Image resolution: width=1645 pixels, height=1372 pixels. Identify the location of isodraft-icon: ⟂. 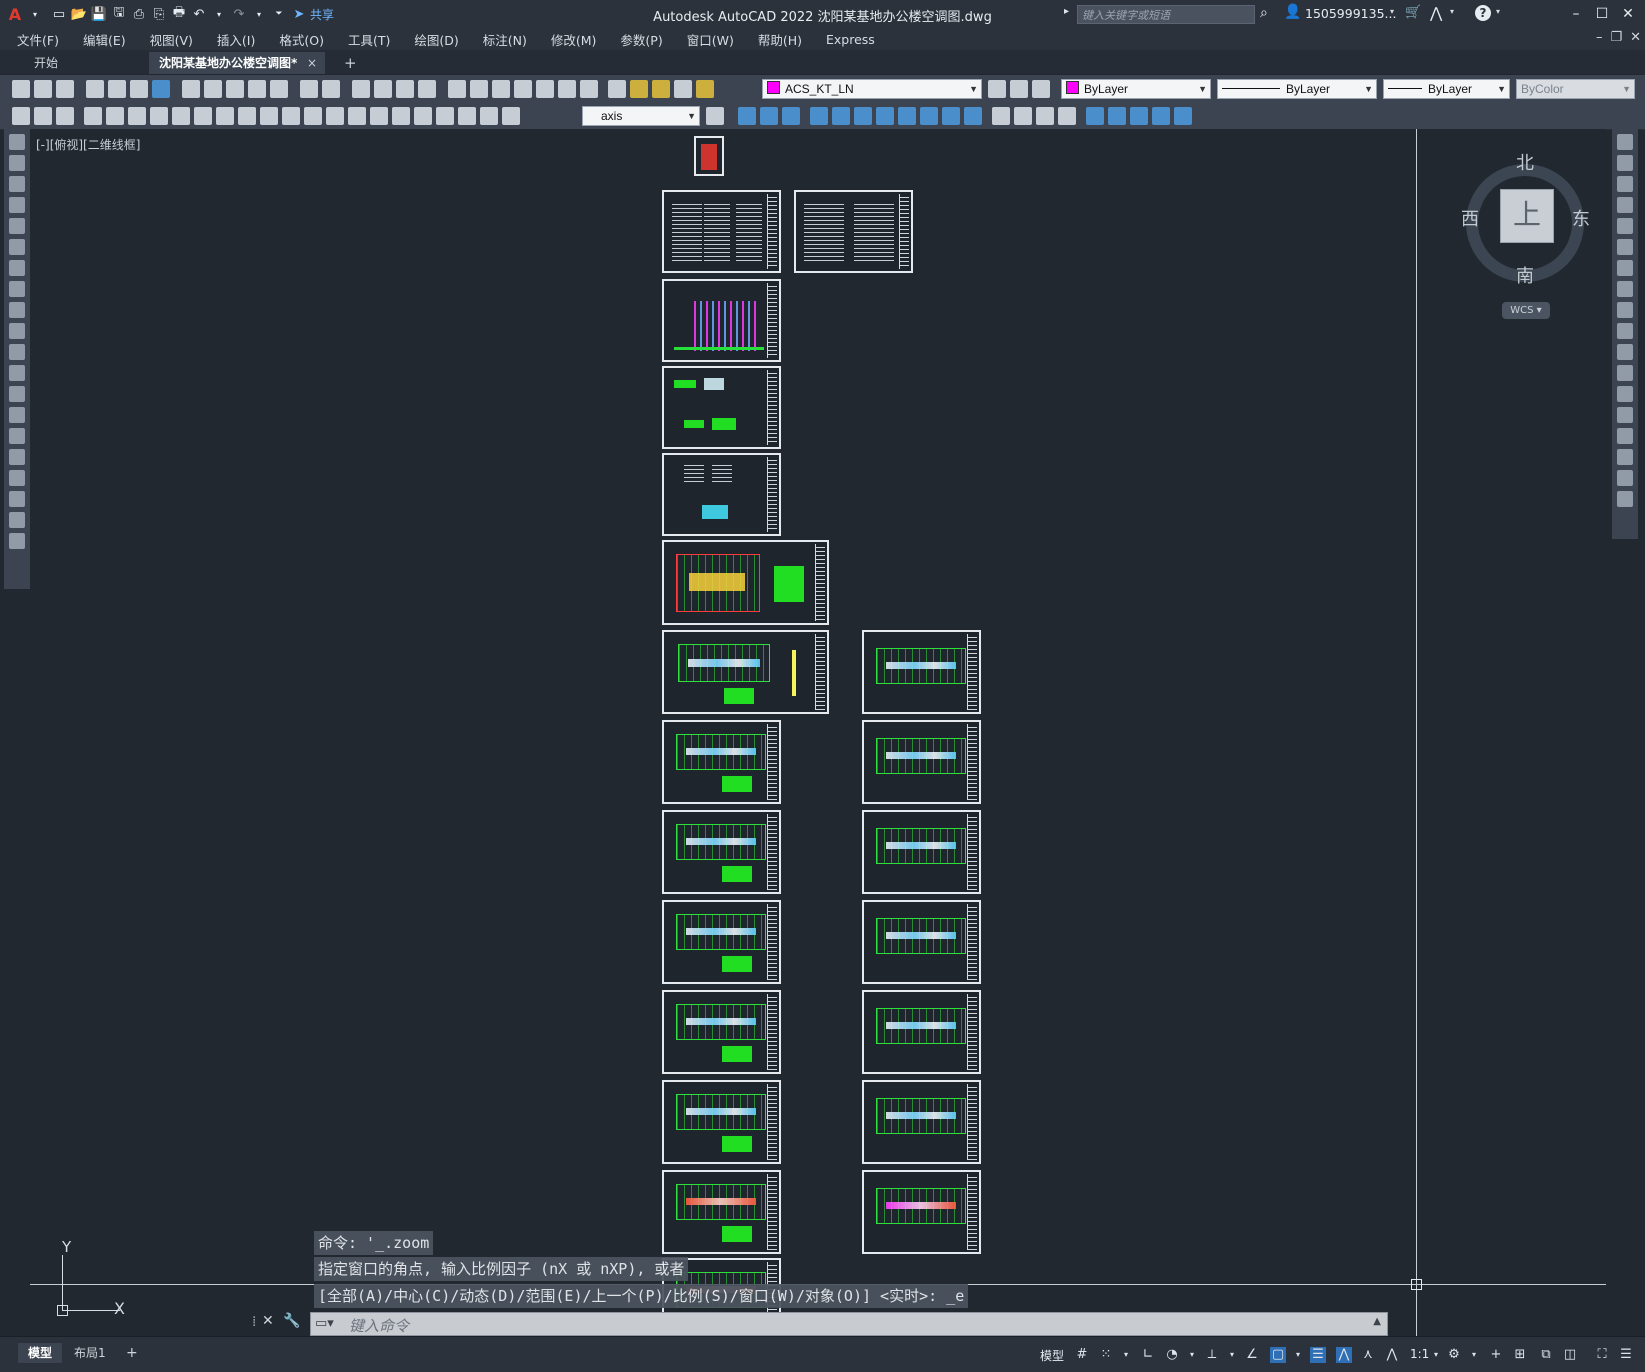
(1212, 1355).